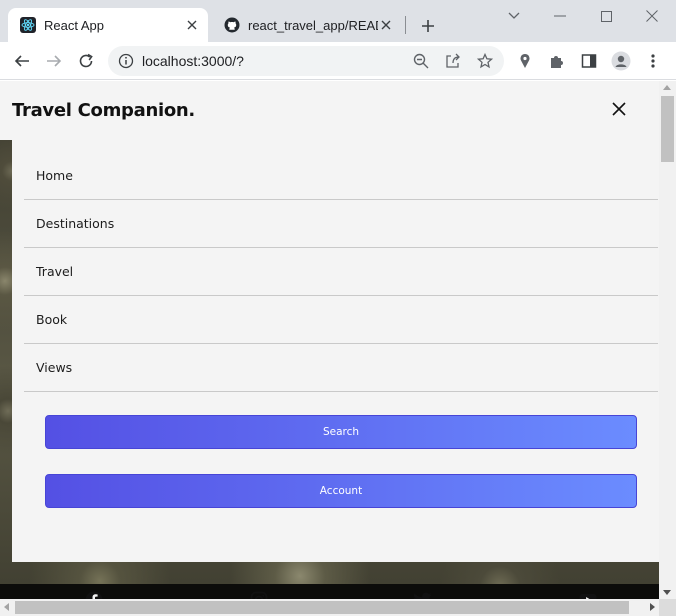 The width and height of the screenshot is (676, 616). I want to click on address-bar: localhost:3000/?, so click(306, 61).